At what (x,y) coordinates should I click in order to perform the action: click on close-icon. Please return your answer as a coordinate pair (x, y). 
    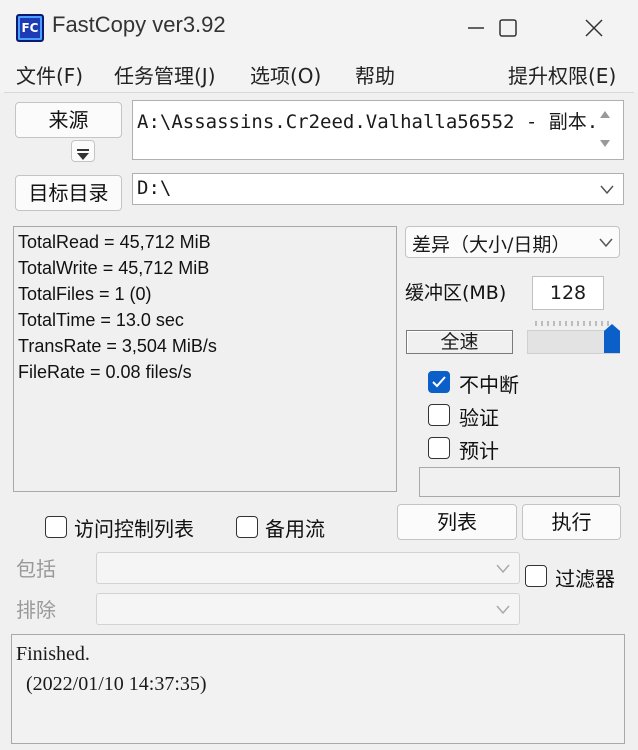
    Looking at the image, I should click on (594, 28).